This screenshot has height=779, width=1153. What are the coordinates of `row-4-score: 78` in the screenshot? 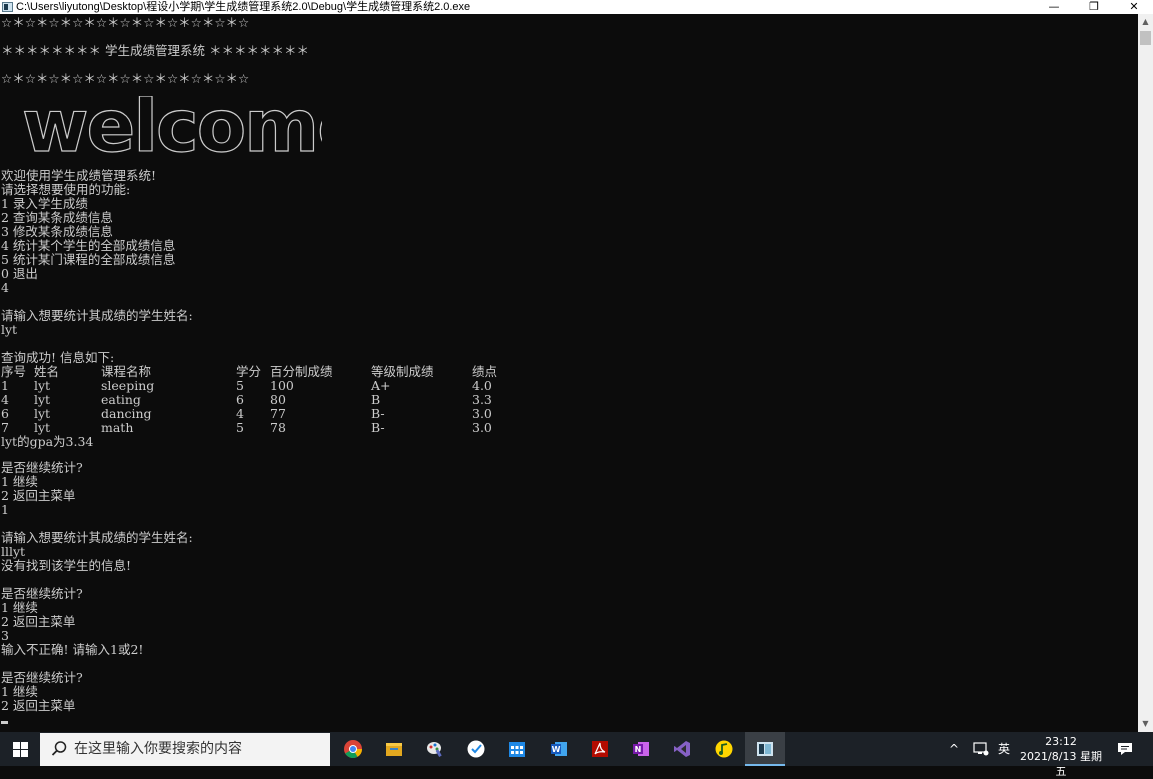 It's located at (278, 427).